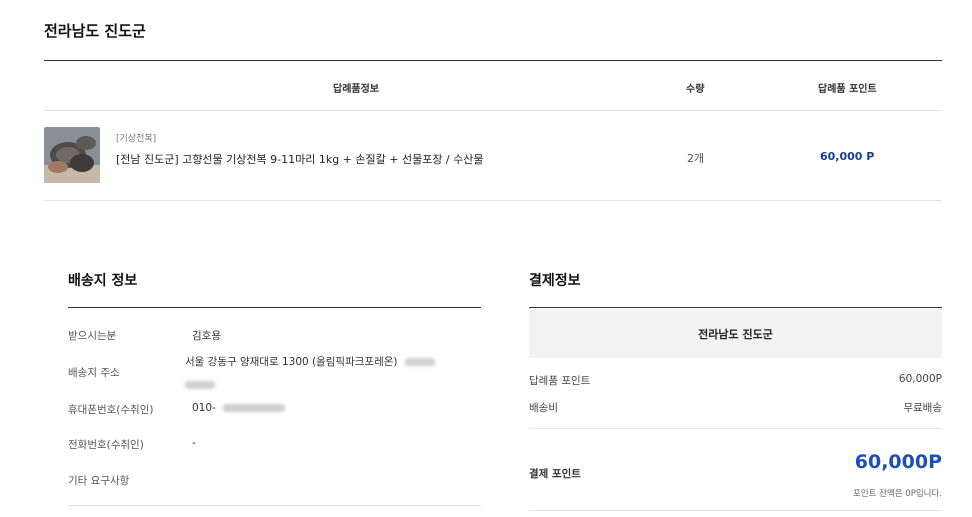 This screenshot has height=517, width=972. Describe the element at coordinates (291, 362) in the screenshot. I see `address-text: 서울 강동구 양재대로 1300 (올림픽파크포레온)` at that location.